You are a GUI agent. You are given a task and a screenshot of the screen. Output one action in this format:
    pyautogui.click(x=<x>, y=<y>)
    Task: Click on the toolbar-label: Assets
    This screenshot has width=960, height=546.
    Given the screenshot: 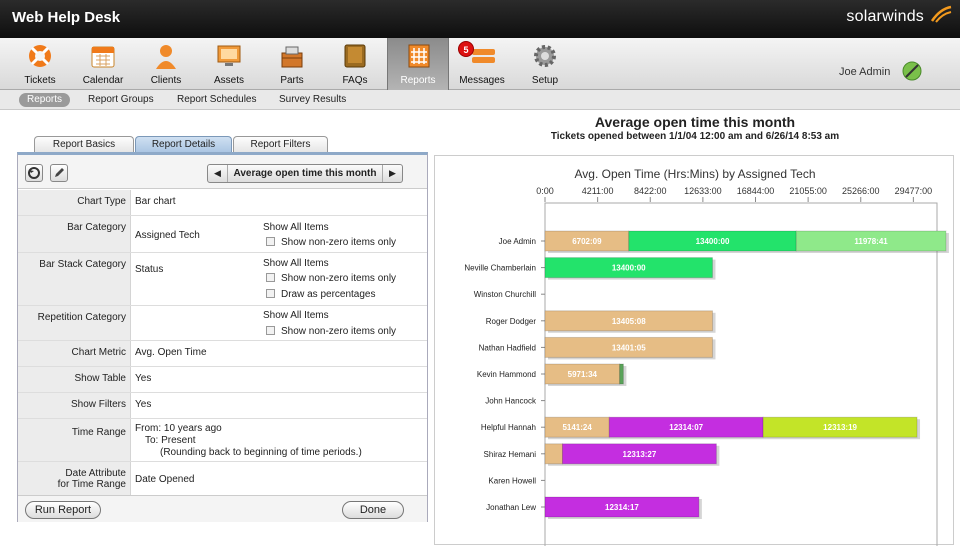 What is the action you would take?
    pyautogui.click(x=228, y=80)
    